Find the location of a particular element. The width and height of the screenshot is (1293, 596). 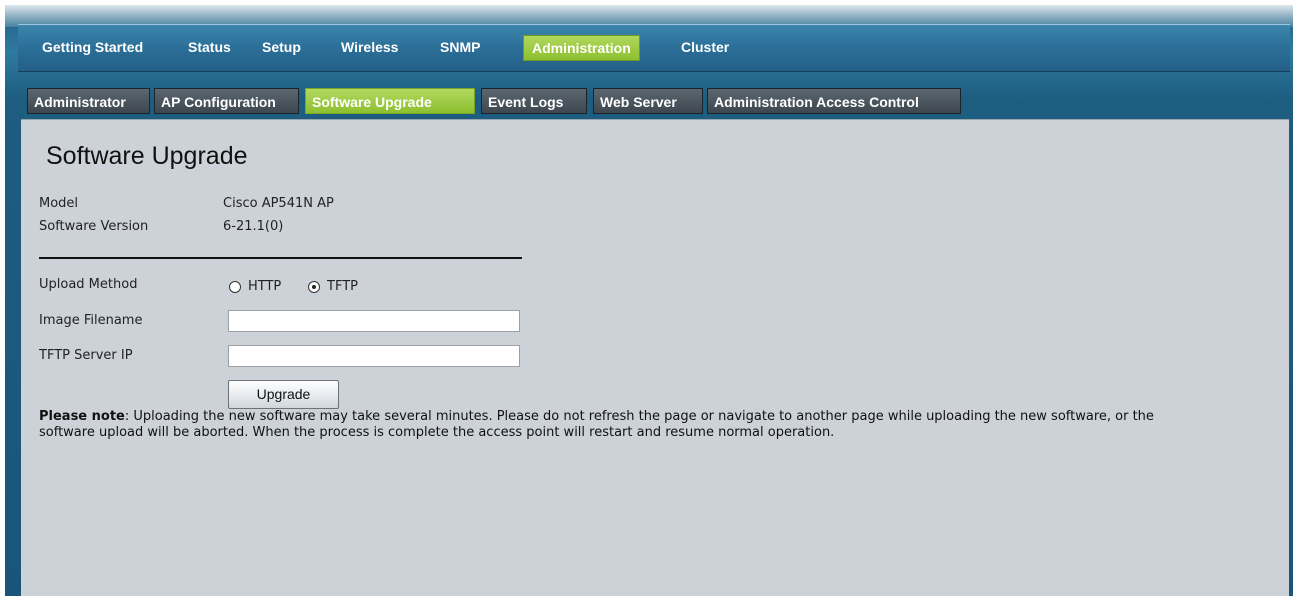

section-divider is located at coordinates (280, 258).